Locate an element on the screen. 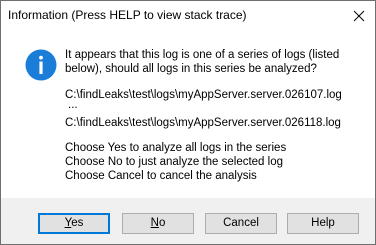 Image resolution: width=376 pixels, height=245 pixels. close-button is located at coordinates (359, 16).